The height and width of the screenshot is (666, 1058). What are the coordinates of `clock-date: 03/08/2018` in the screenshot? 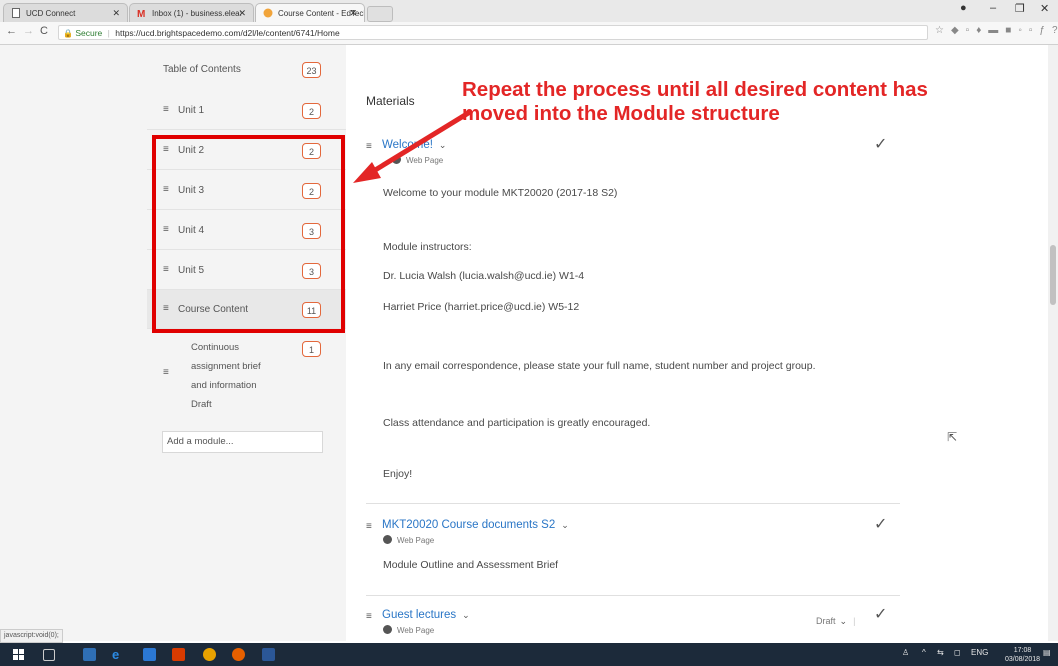 It's located at (1023, 659).